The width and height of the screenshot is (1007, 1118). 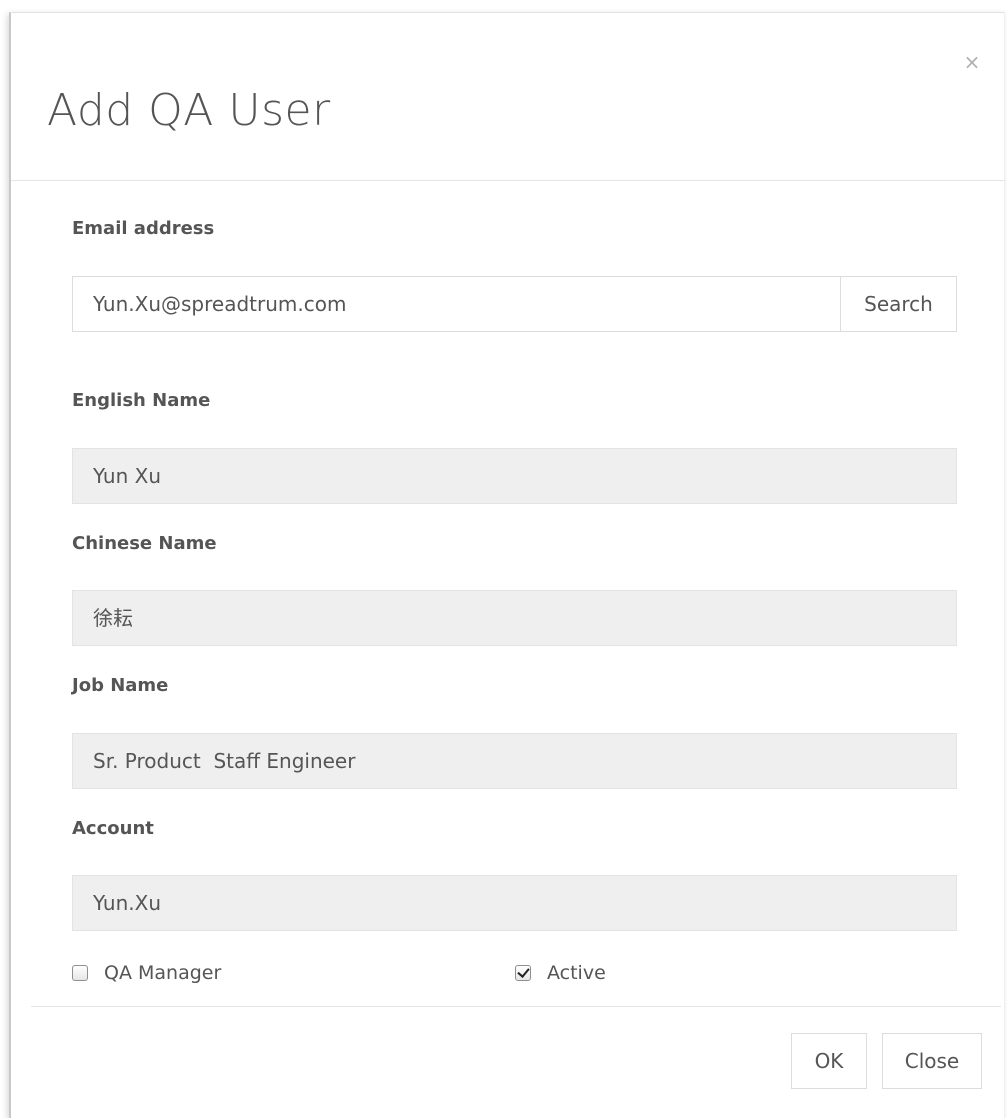 I want to click on account-label: Account, so click(x=113, y=828).